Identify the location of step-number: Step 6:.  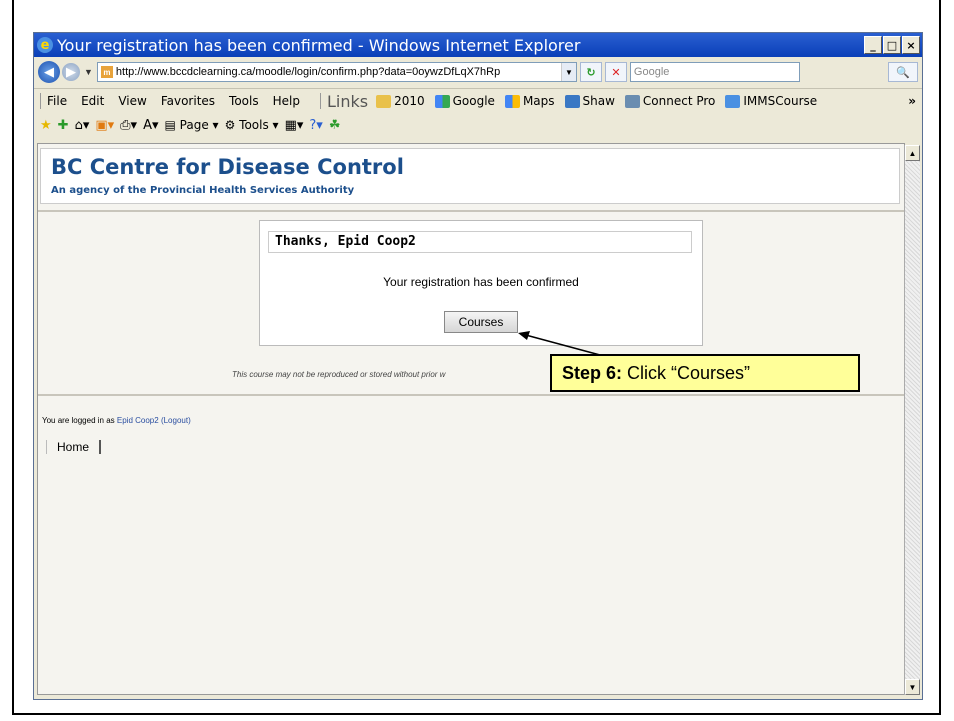
(592, 372).